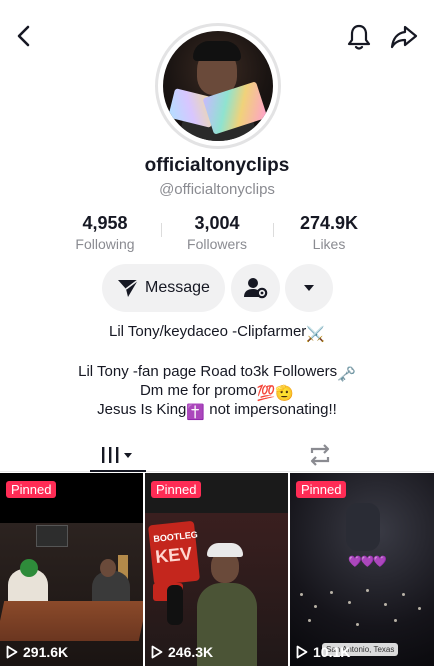  Describe the element at coordinates (329, 223) in the screenshot. I see `stat-value: 274.9K` at that location.